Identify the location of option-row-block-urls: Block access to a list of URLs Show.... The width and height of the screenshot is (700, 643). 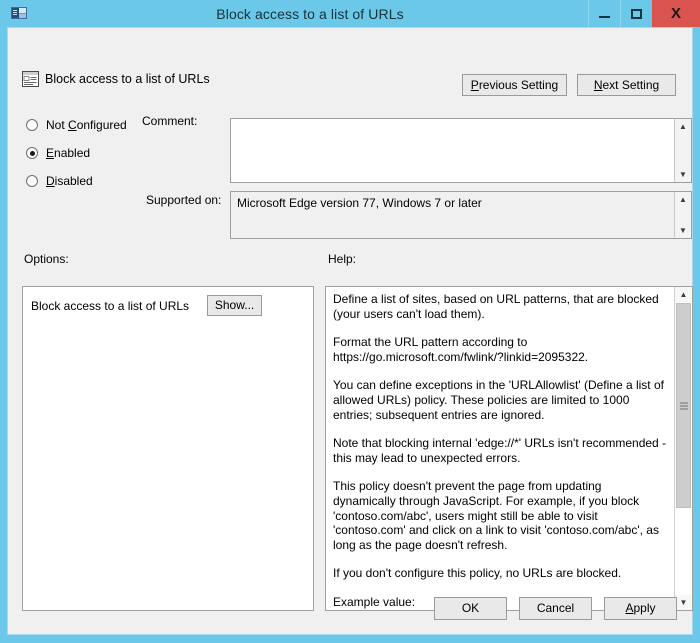
(168, 301).